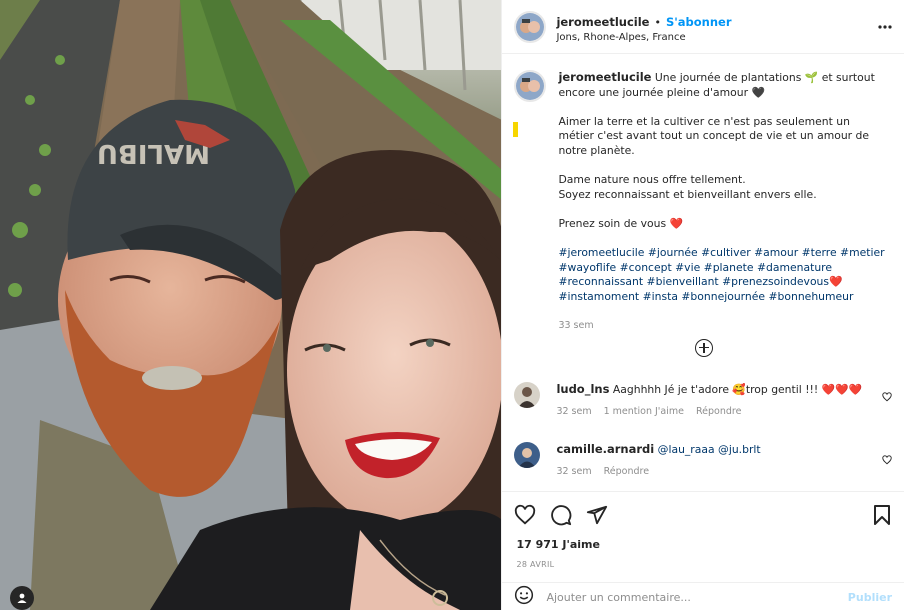 Image resolution: width=904 pixels, height=611 pixels. Describe the element at coordinates (696, 597) in the screenshot. I see `comment-input` at that location.